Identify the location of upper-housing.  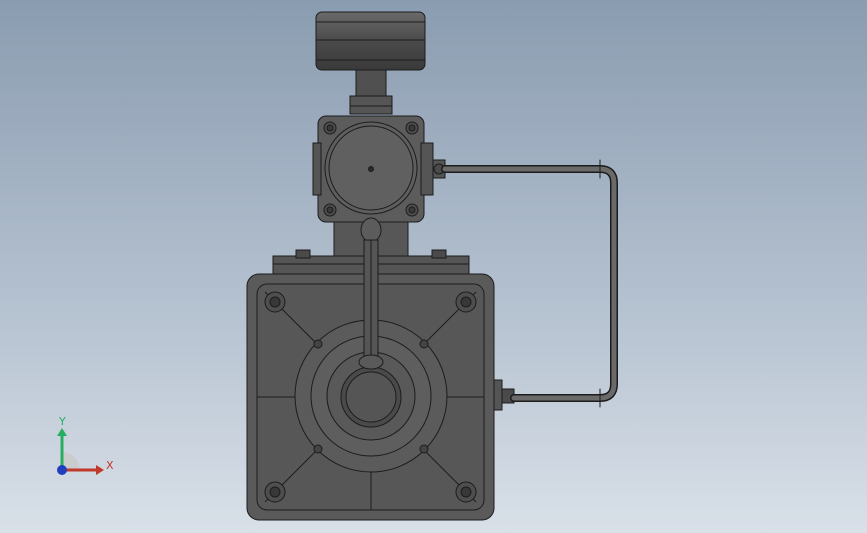
(379, 169).